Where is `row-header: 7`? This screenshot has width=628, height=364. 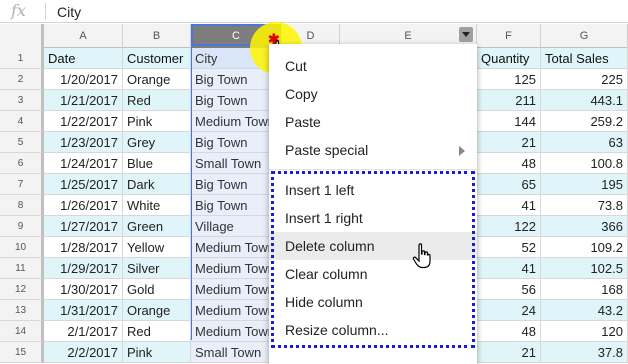 row-header: 7 is located at coordinates (22, 184).